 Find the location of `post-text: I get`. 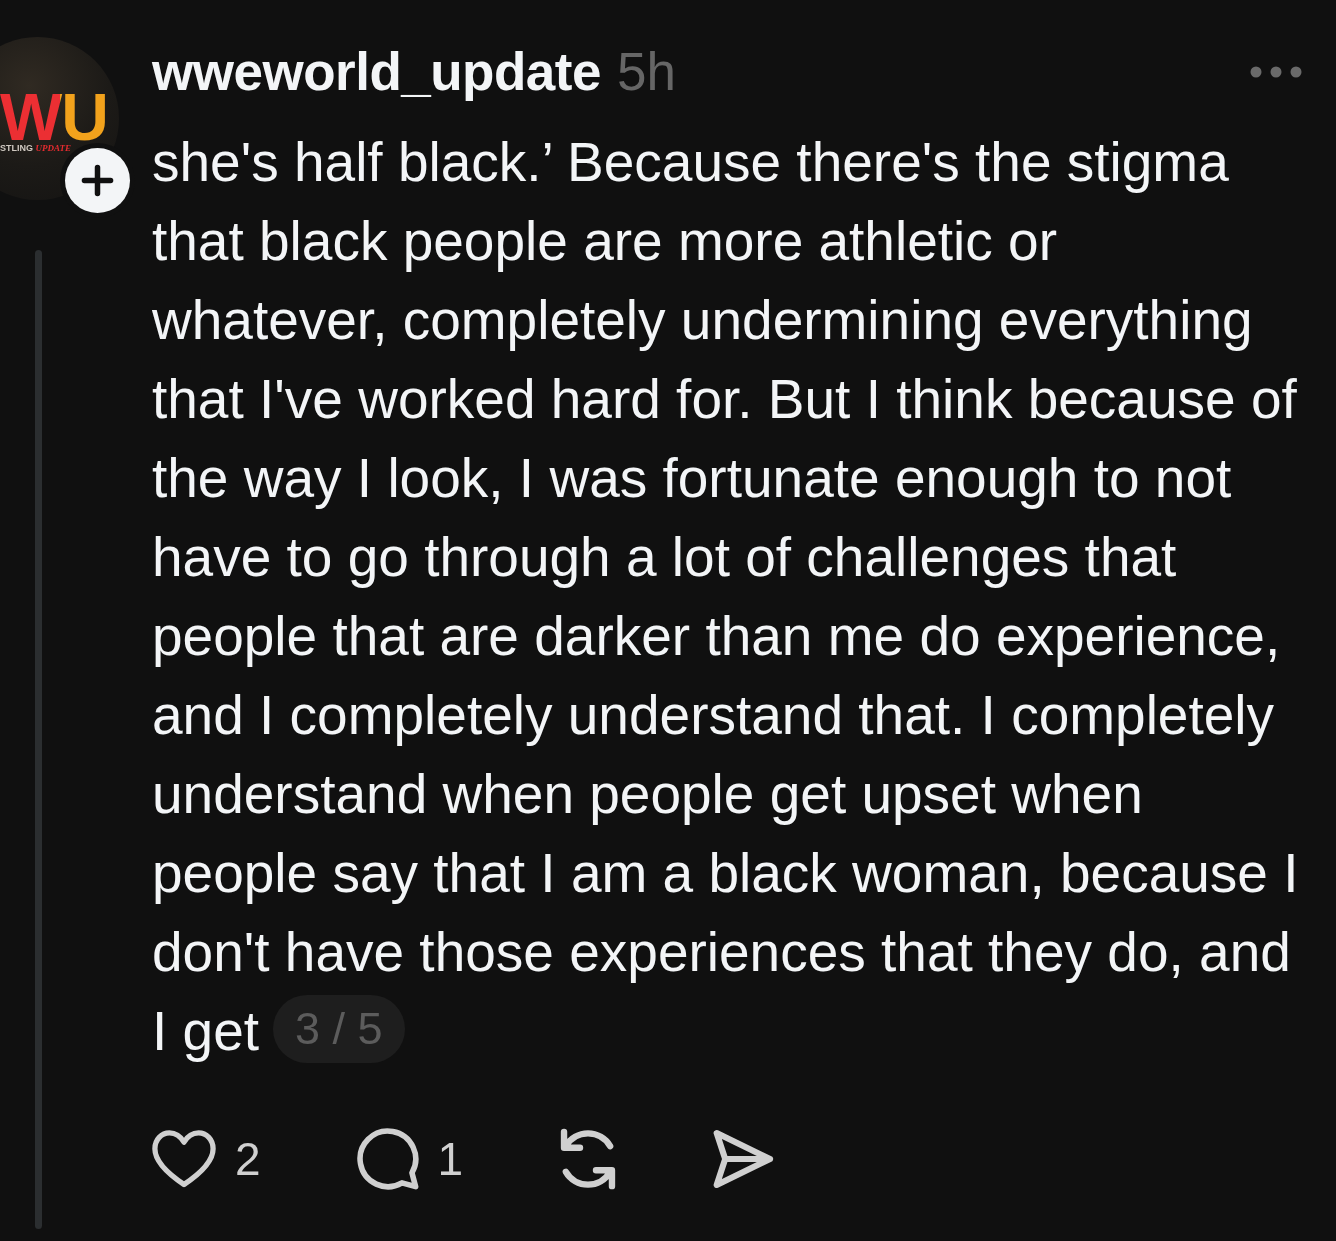

post-text: I get is located at coordinates (206, 1031).